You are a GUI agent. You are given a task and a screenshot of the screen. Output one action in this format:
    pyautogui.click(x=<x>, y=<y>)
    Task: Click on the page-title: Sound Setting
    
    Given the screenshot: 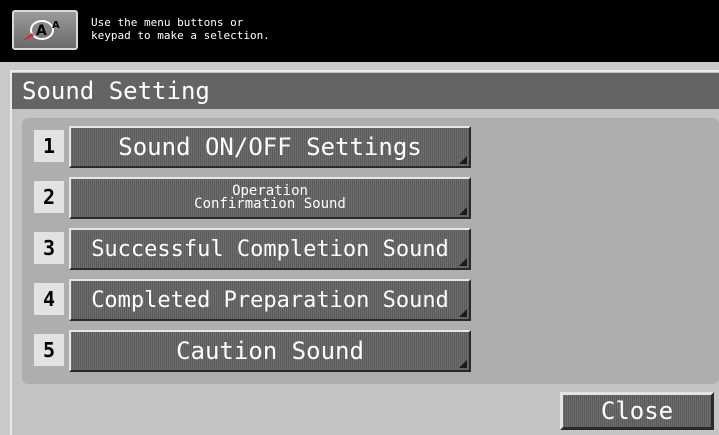 What is the action you would take?
    pyautogui.click(x=365, y=91)
    